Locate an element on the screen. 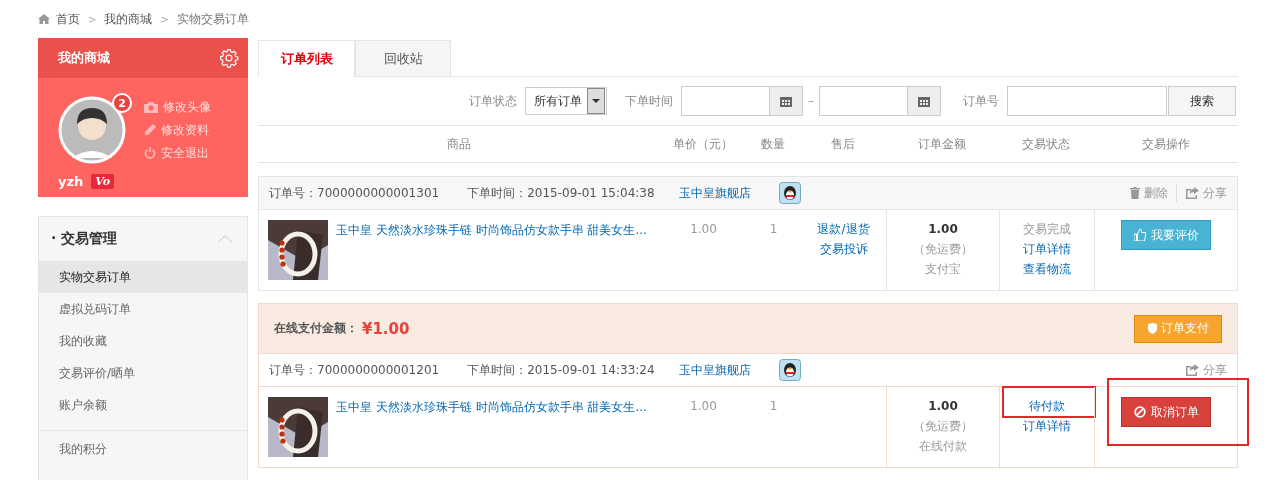  filter-label: 订单状态 is located at coordinates (493, 101).